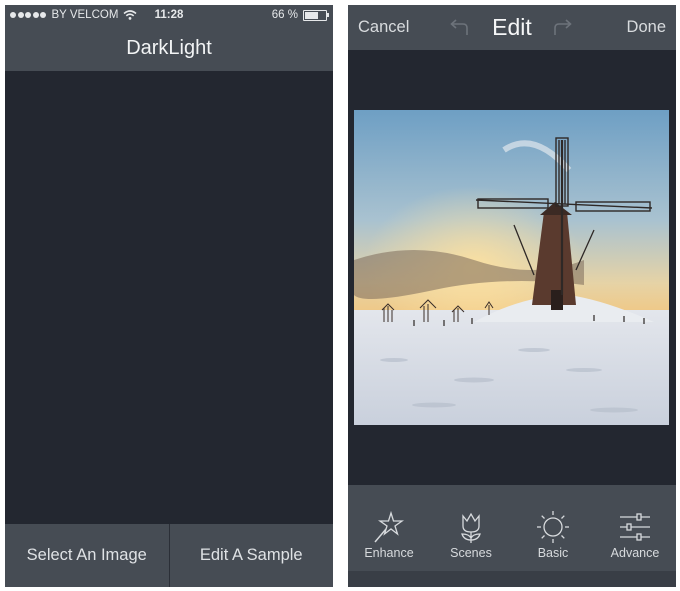  What do you see at coordinates (312, 15) in the screenshot?
I see `battery-fill` at bounding box center [312, 15].